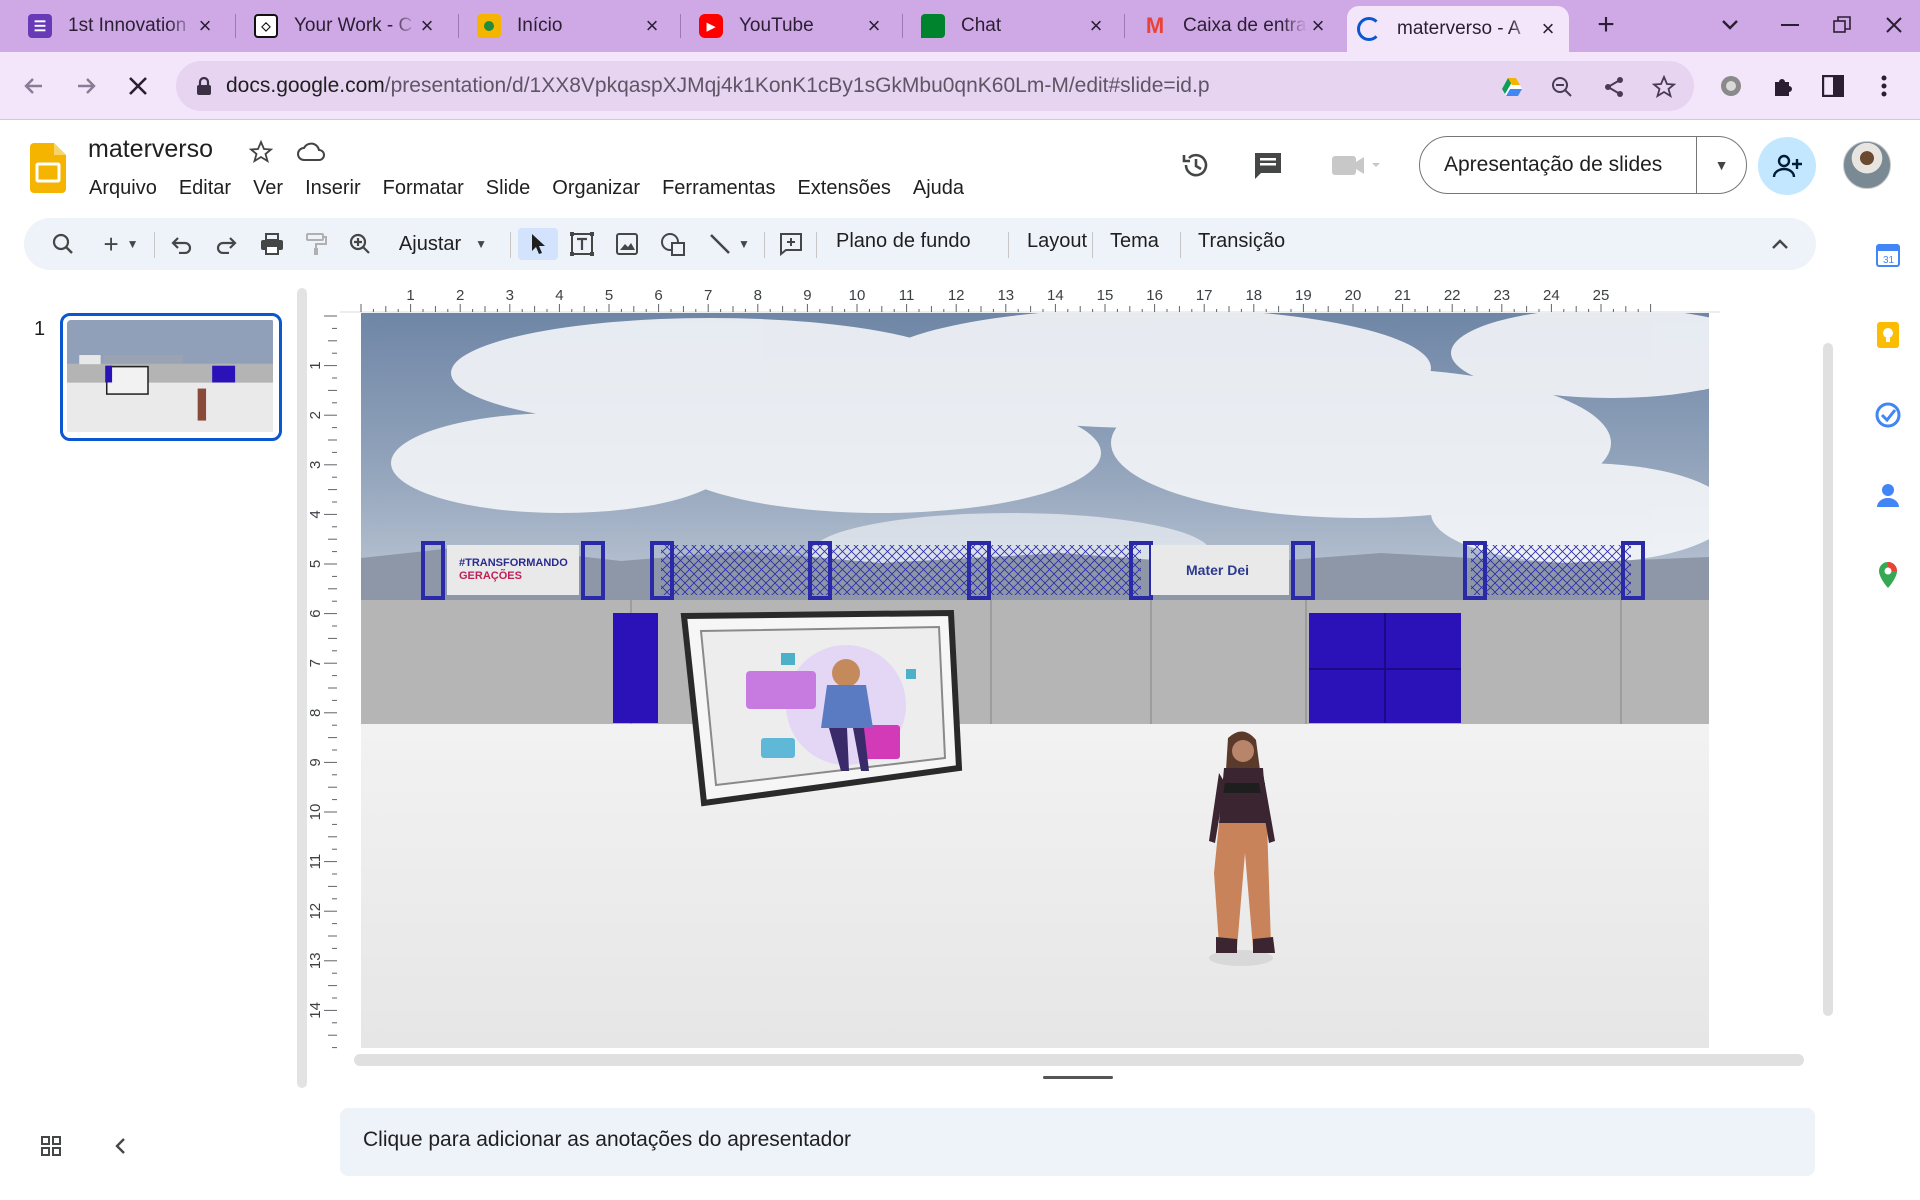 The image size is (1920, 1200). Describe the element at coordinates (51, 1146) in the screenshot. I see `grid-view-button` at that location.